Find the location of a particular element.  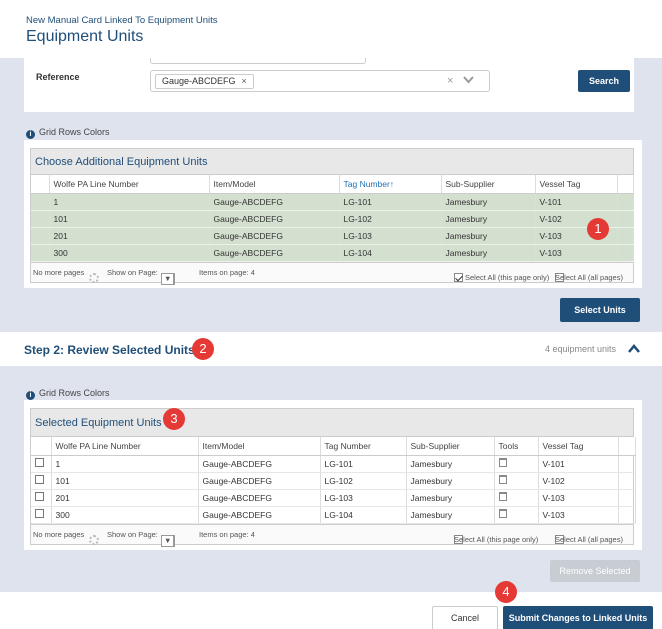

remove-selected-button: Remove Selected is located at coordinates (595, 571).